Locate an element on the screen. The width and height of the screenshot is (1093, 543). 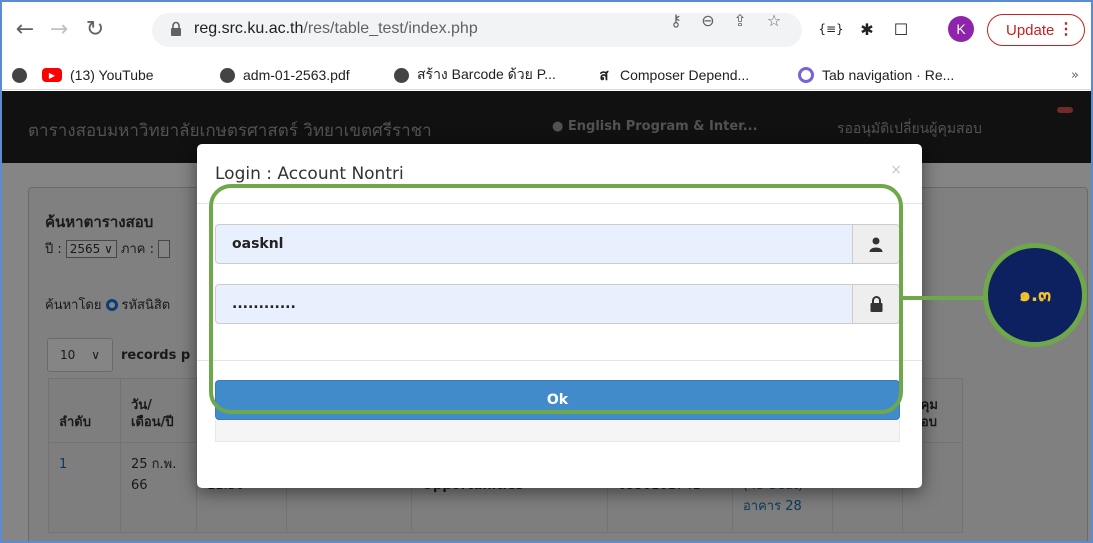
zoom-icon: ⊖ is located at coordinates (708, 20).